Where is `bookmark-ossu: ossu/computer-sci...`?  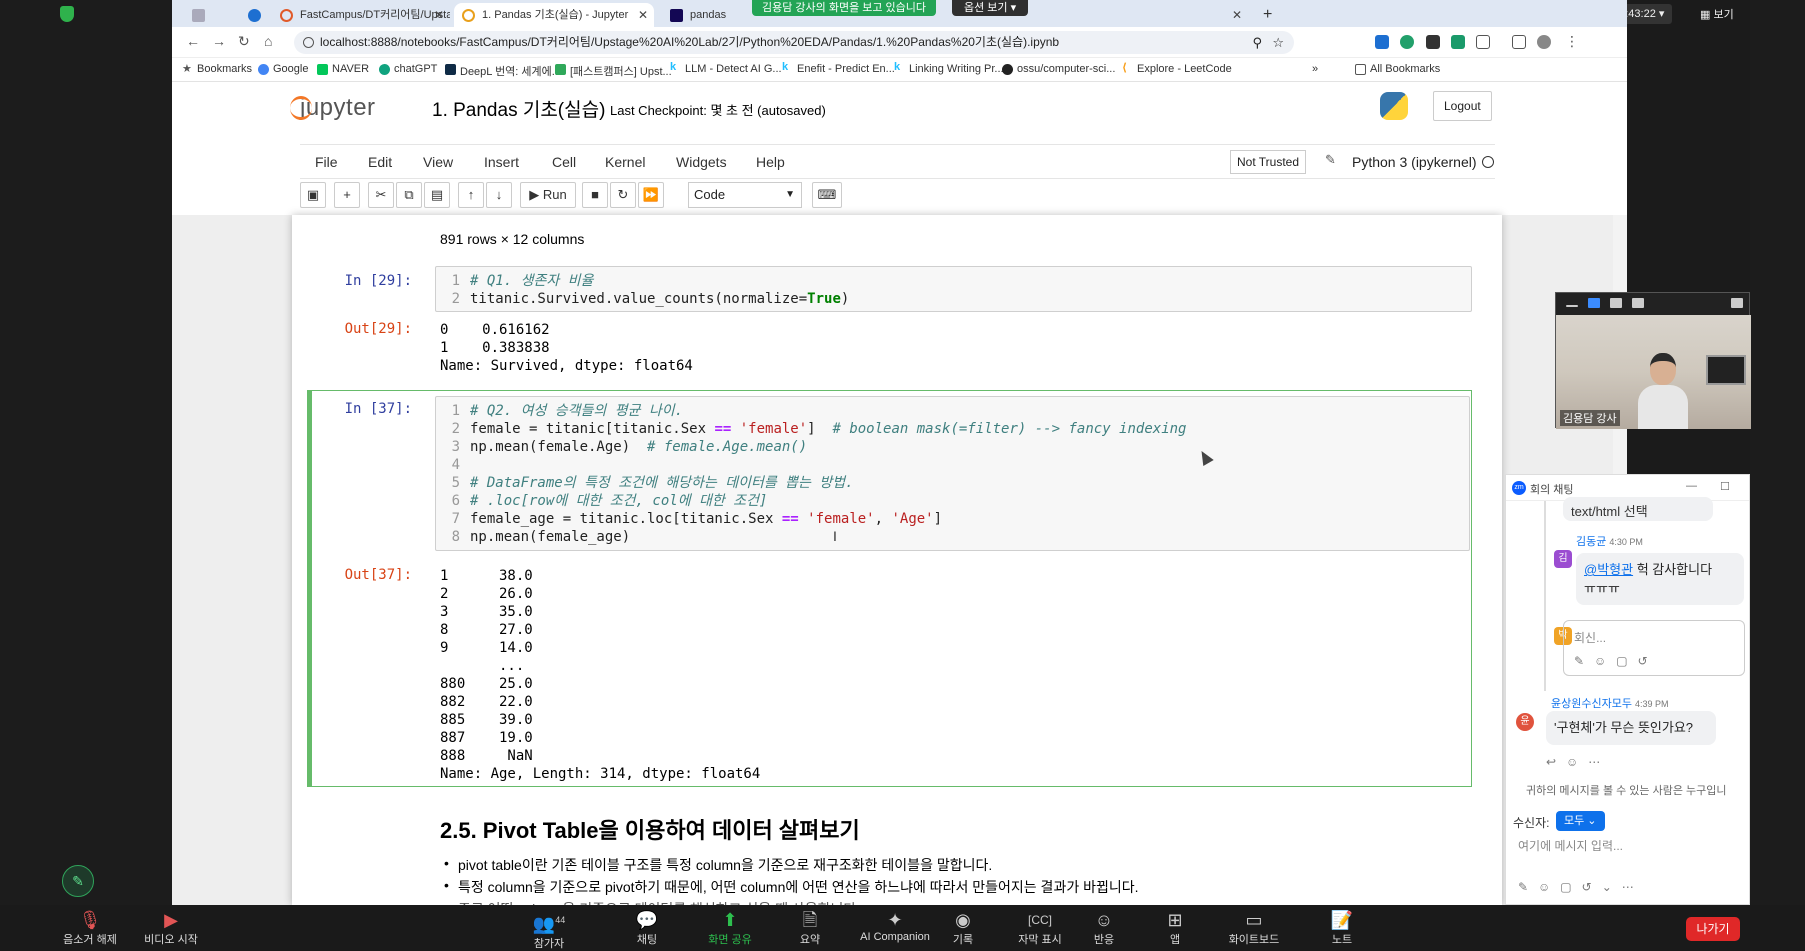 bookmark-ossu: ossu/computer-sci... is located at coordinates (1058, 69).